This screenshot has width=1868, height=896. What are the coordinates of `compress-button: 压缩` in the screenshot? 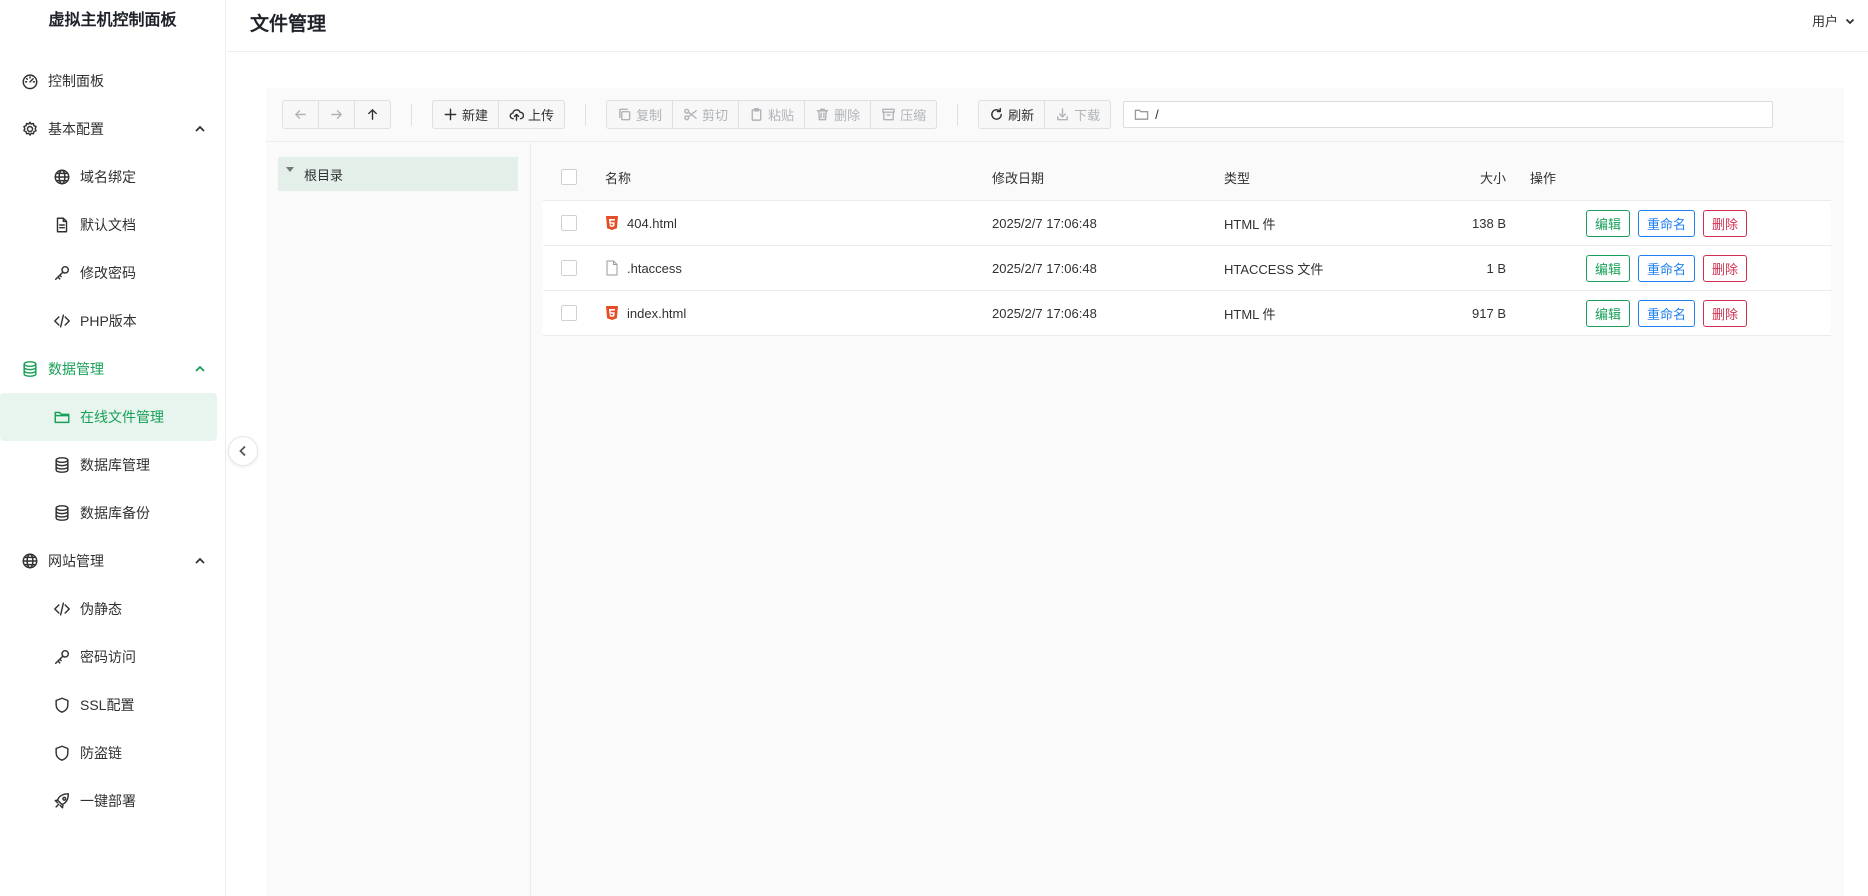 It's located at (903, 114).